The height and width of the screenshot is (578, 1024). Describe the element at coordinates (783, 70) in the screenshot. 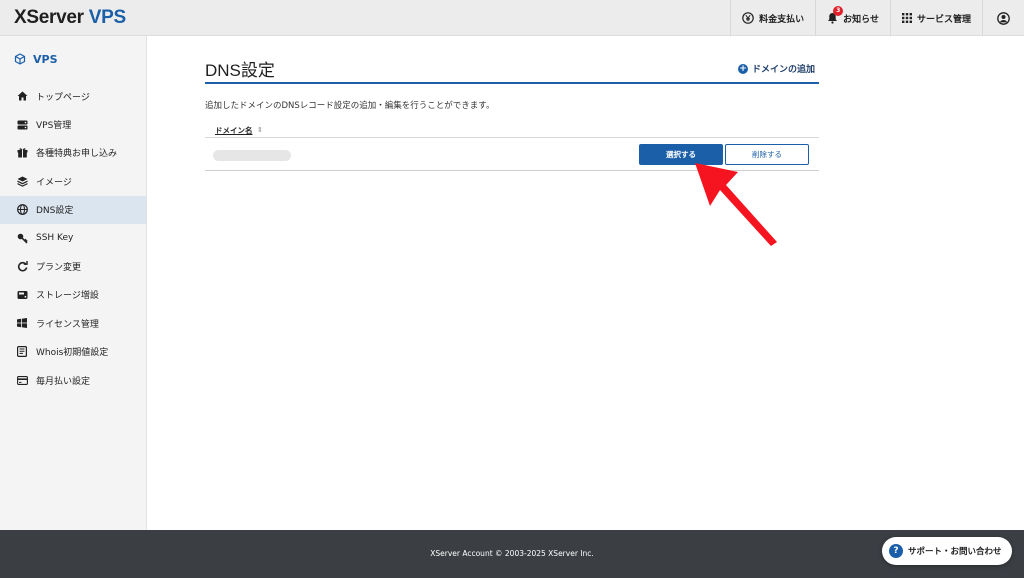

I see `add-domain-label: ドメインの追加` at that location.